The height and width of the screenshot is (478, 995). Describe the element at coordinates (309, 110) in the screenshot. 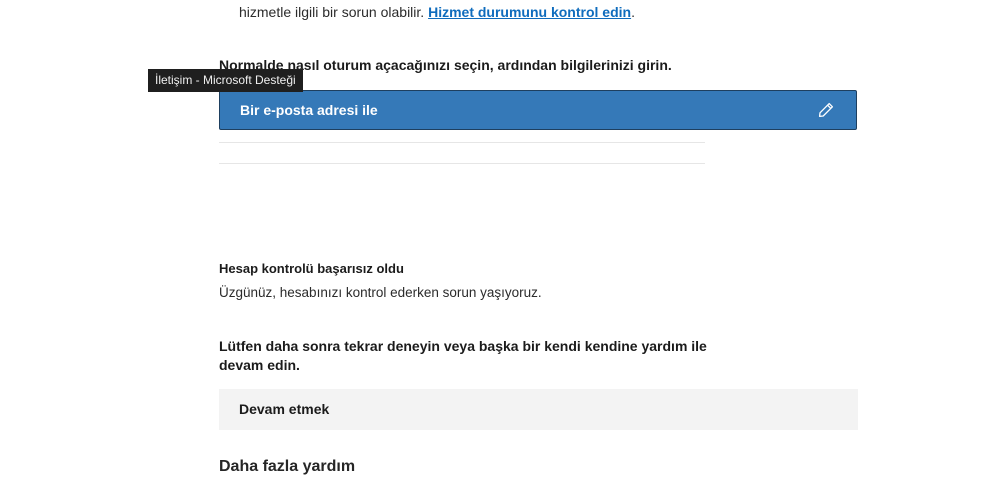

I see `email-option-label: Bir e-posta adresi ile` at that location.